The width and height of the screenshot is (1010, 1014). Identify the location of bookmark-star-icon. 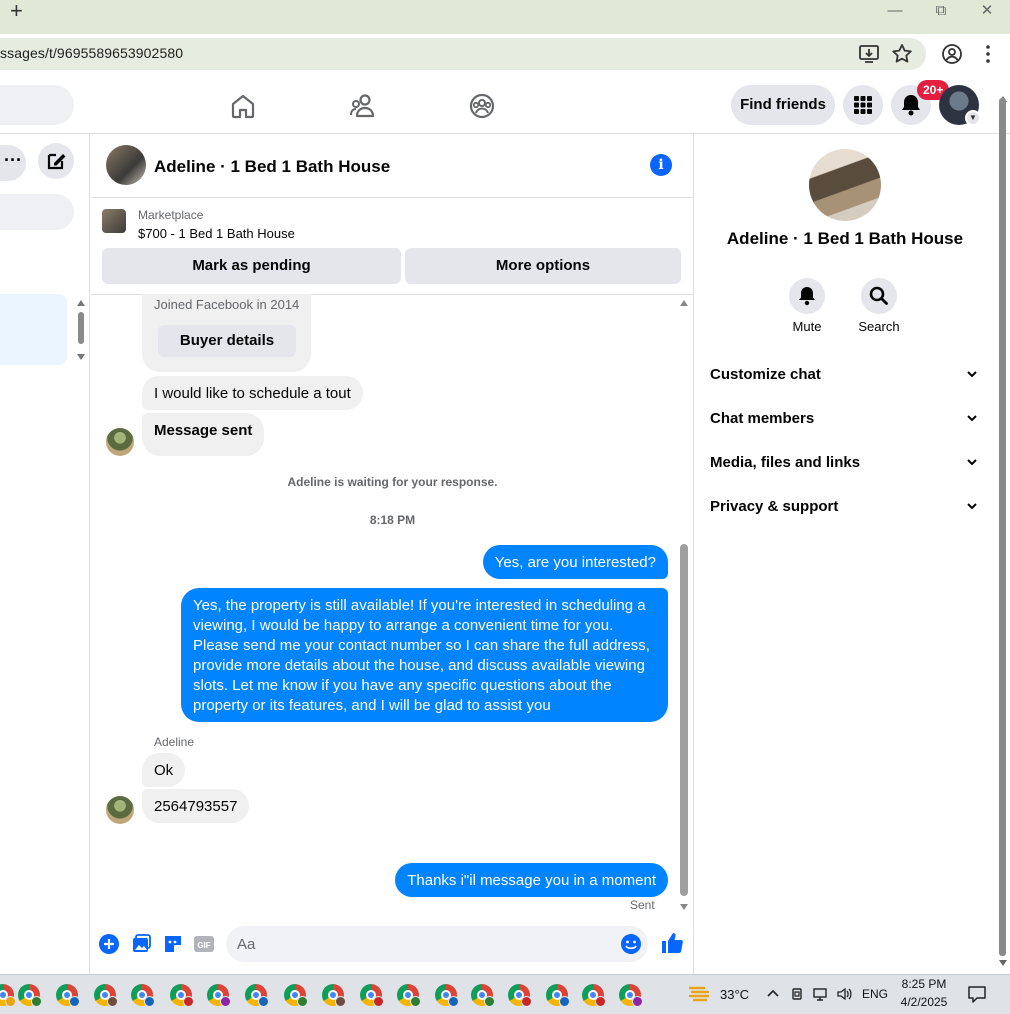
(902, 54).